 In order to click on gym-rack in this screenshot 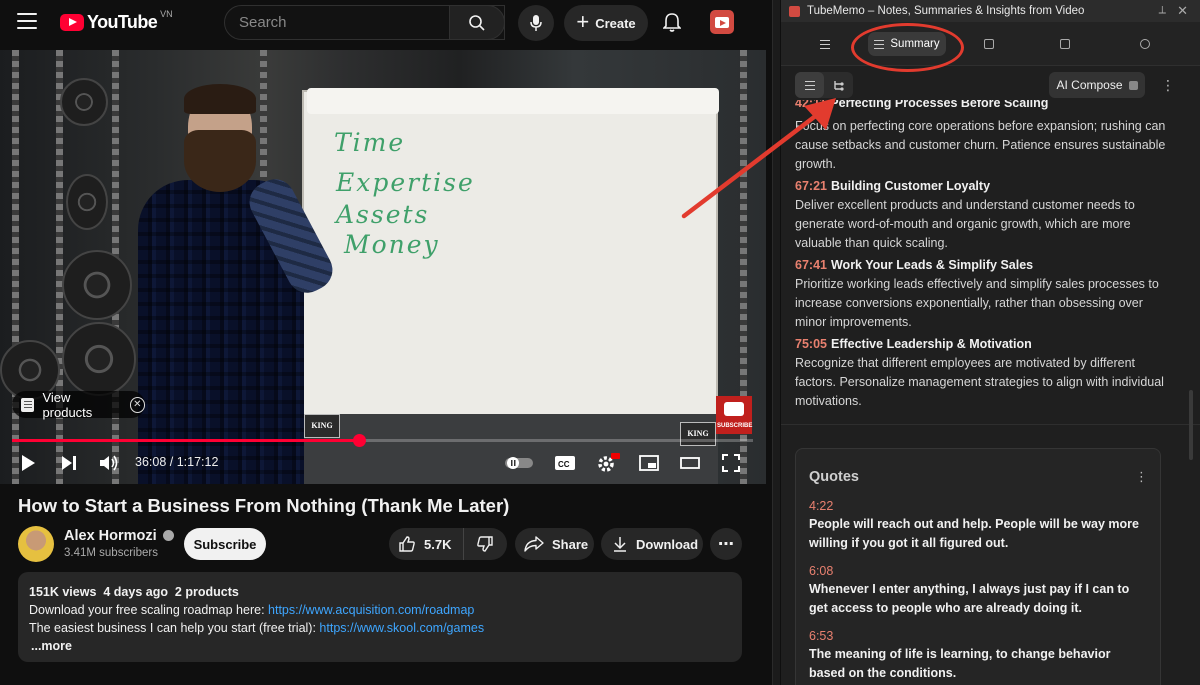, I will do `click(15, 267)`.